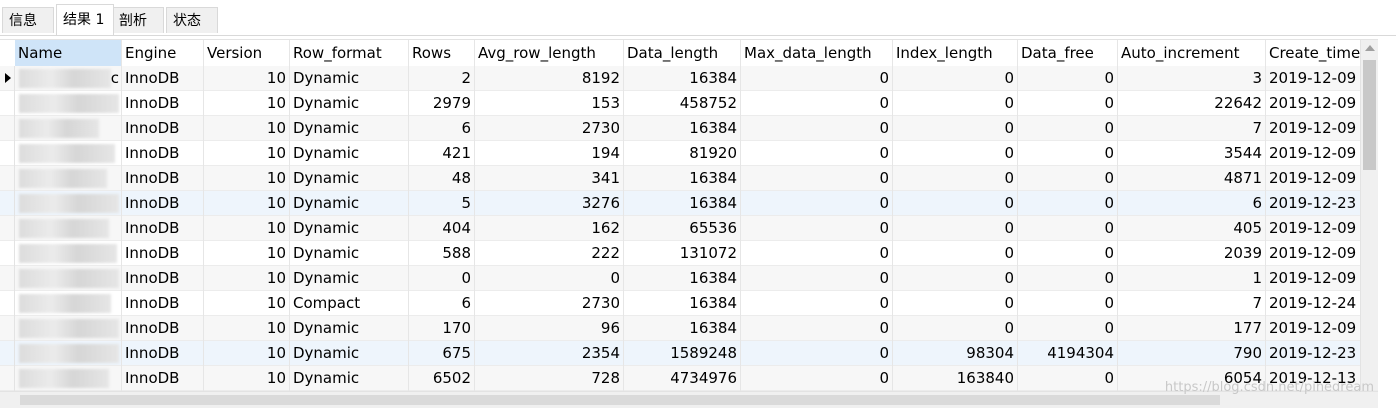  I want to click on table-row: InnoDB 10 Compact 6 2730 16384 0 0 0 7 2019-12-24, so click(689, 303).